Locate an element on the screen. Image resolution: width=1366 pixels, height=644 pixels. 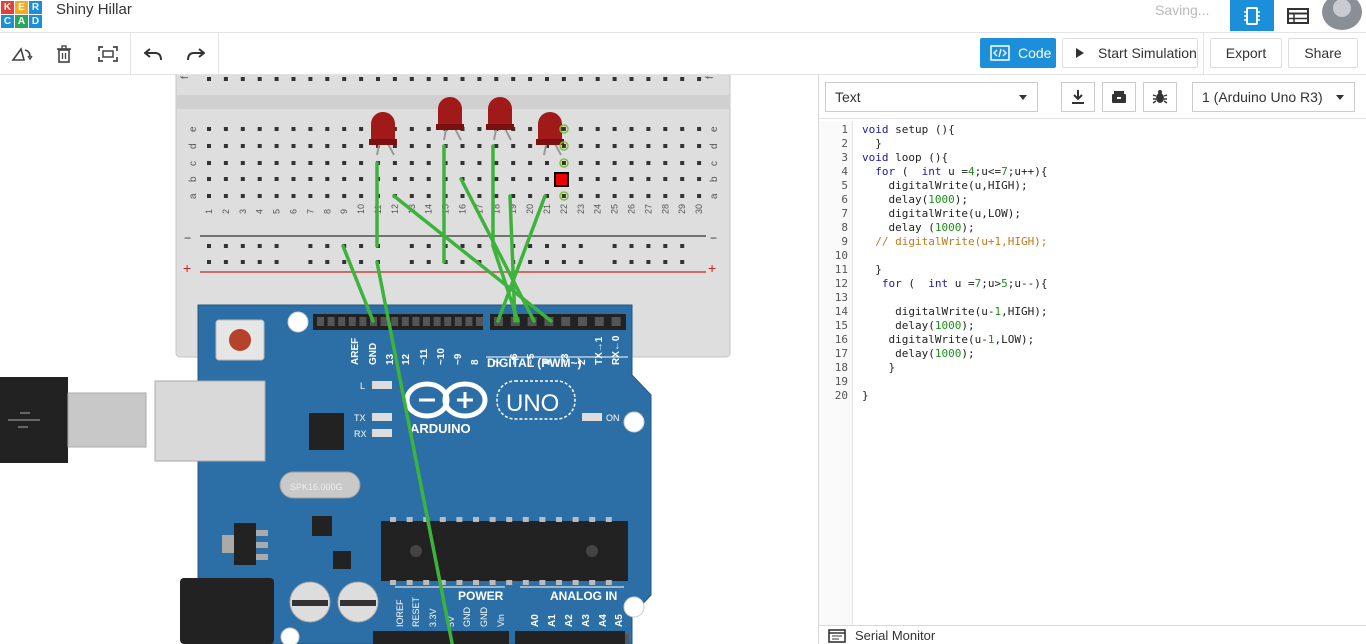
led-l-label: L is located at coordinates (362, 386).